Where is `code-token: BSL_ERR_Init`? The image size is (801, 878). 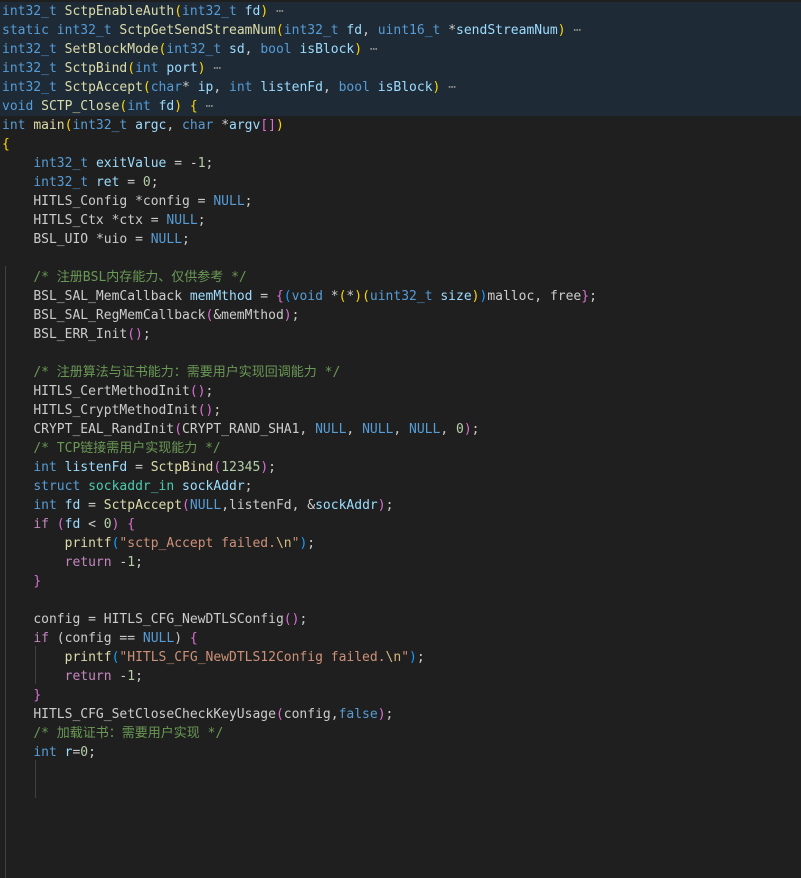 code-token: BSL_ERR_Init is located at coordinates (80, 334).